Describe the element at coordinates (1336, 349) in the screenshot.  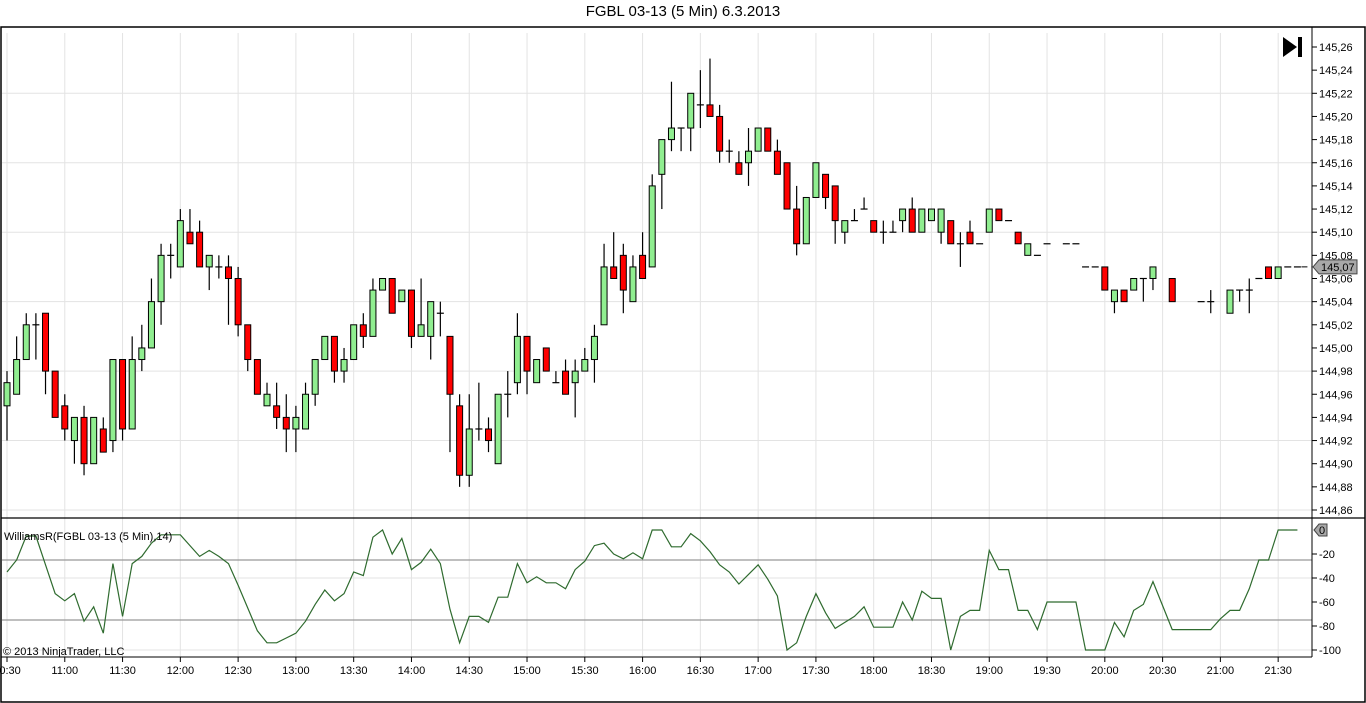
I see `y-tick-label: 145,00` at that location.